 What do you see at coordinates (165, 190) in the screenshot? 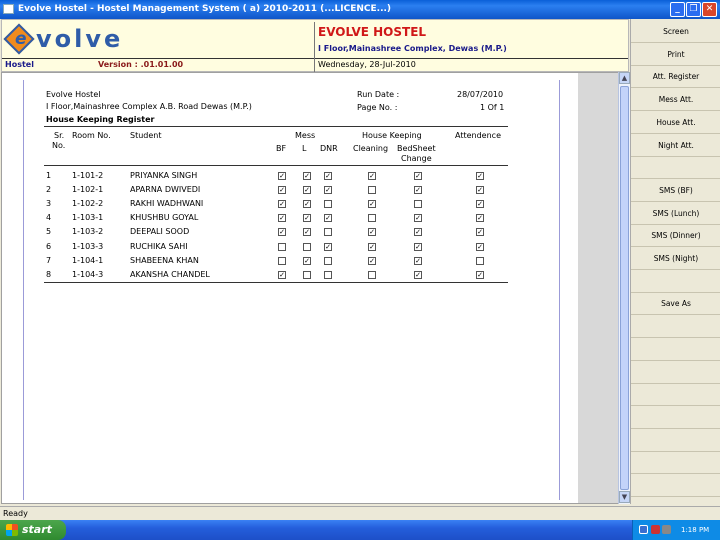
I see `row-student: APARNA DWIVEDI` at bounding box center [165, 190].